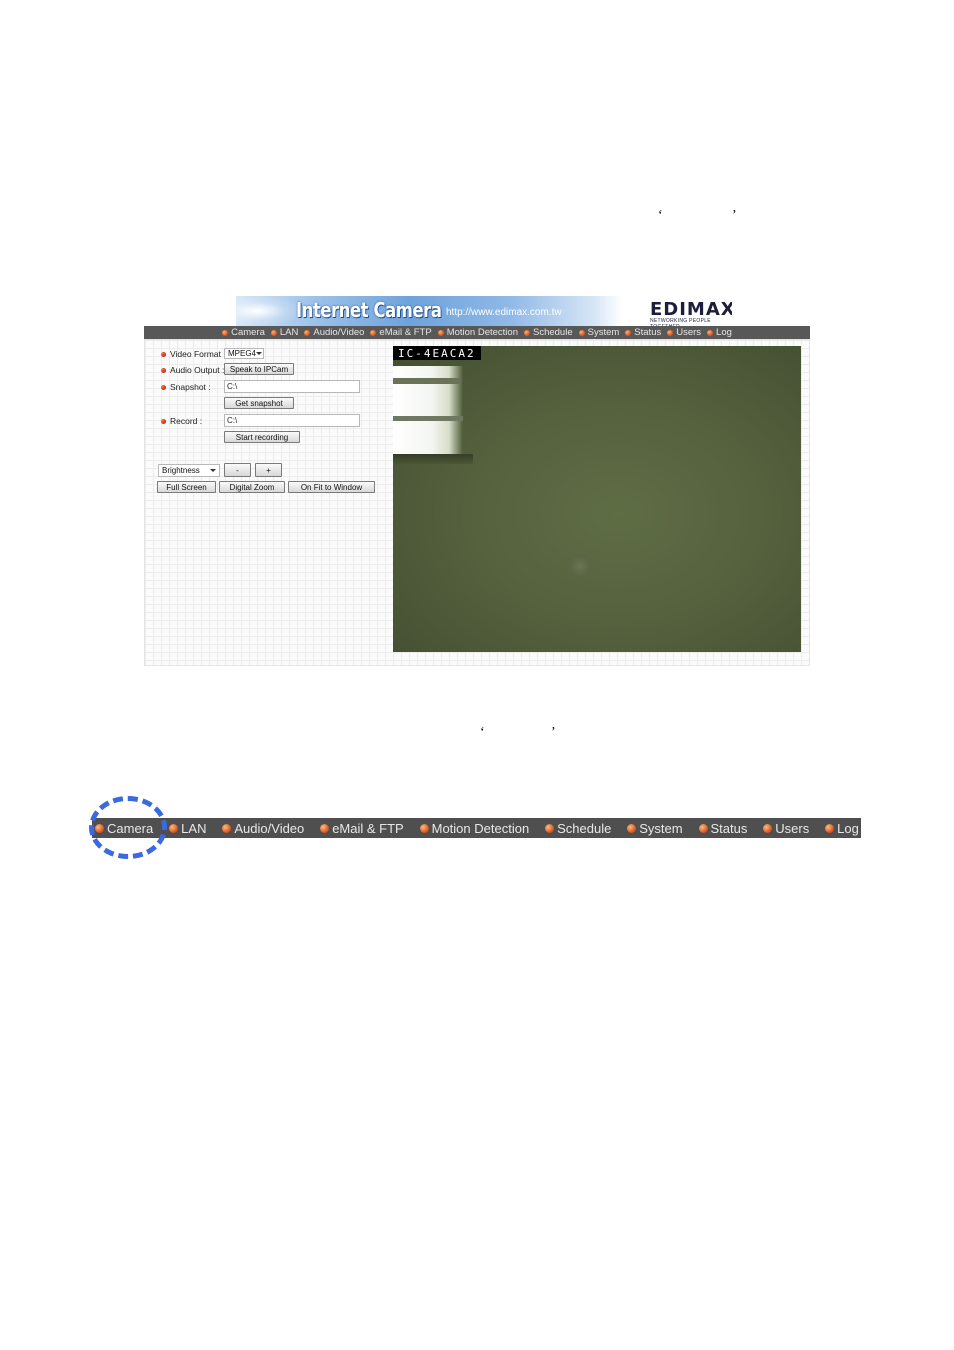 The width and height of the screenshot is (954, 1350). I want to click on video-format-select: MPEG4, so click(244, 353).